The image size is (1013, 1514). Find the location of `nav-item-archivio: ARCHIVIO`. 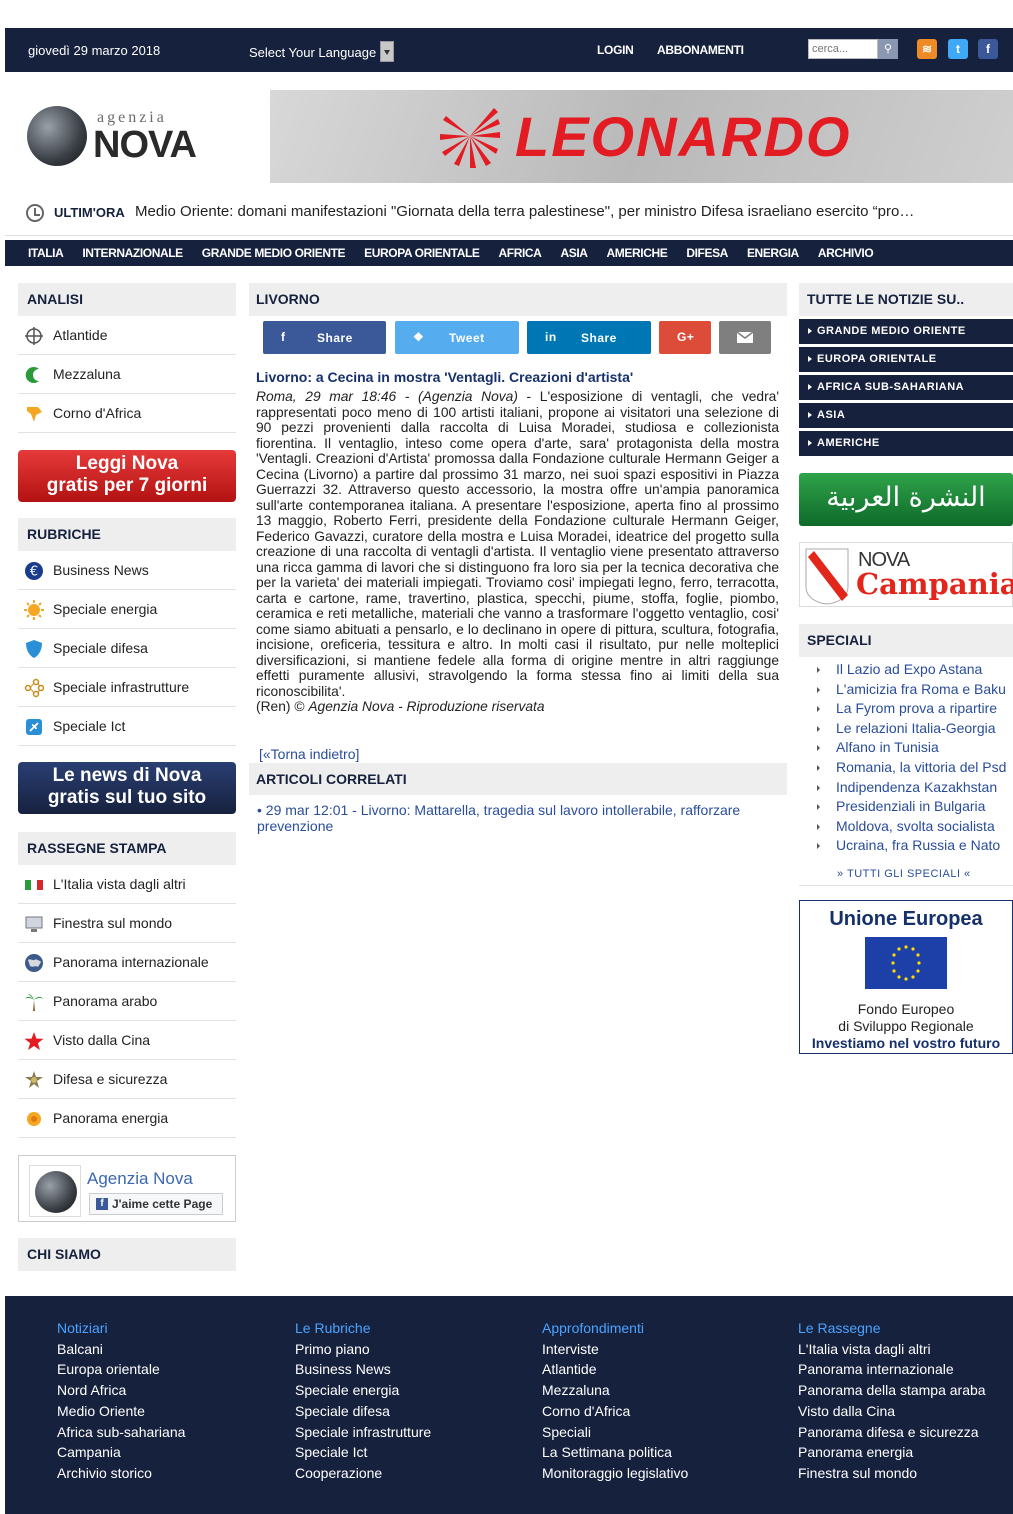

nav-item-archivio: ARCHIVIO is located at coordinates (846, 253).